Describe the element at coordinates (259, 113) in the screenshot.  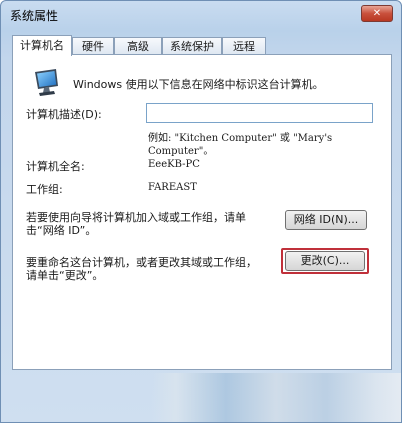
I see `description-input` at that location.